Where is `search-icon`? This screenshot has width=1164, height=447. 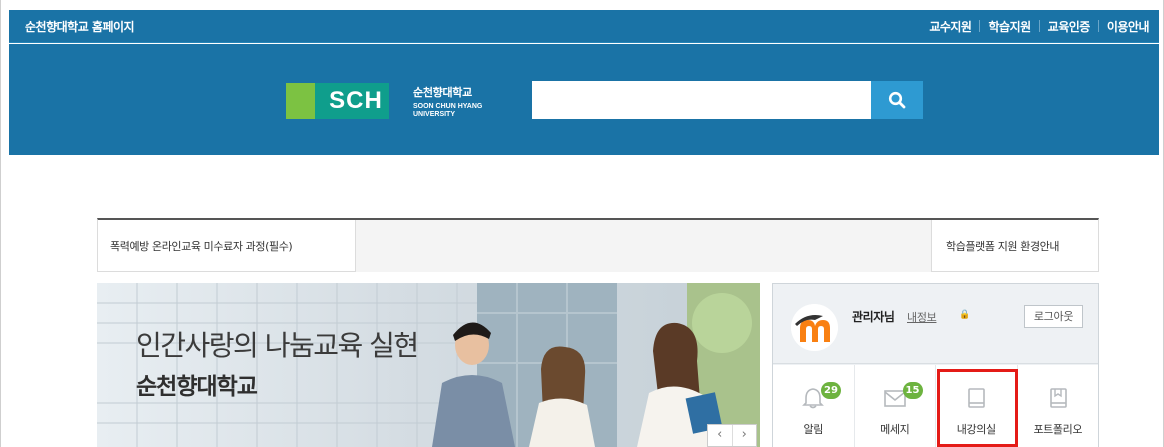
search-icon is located at coordinates (897, 100).